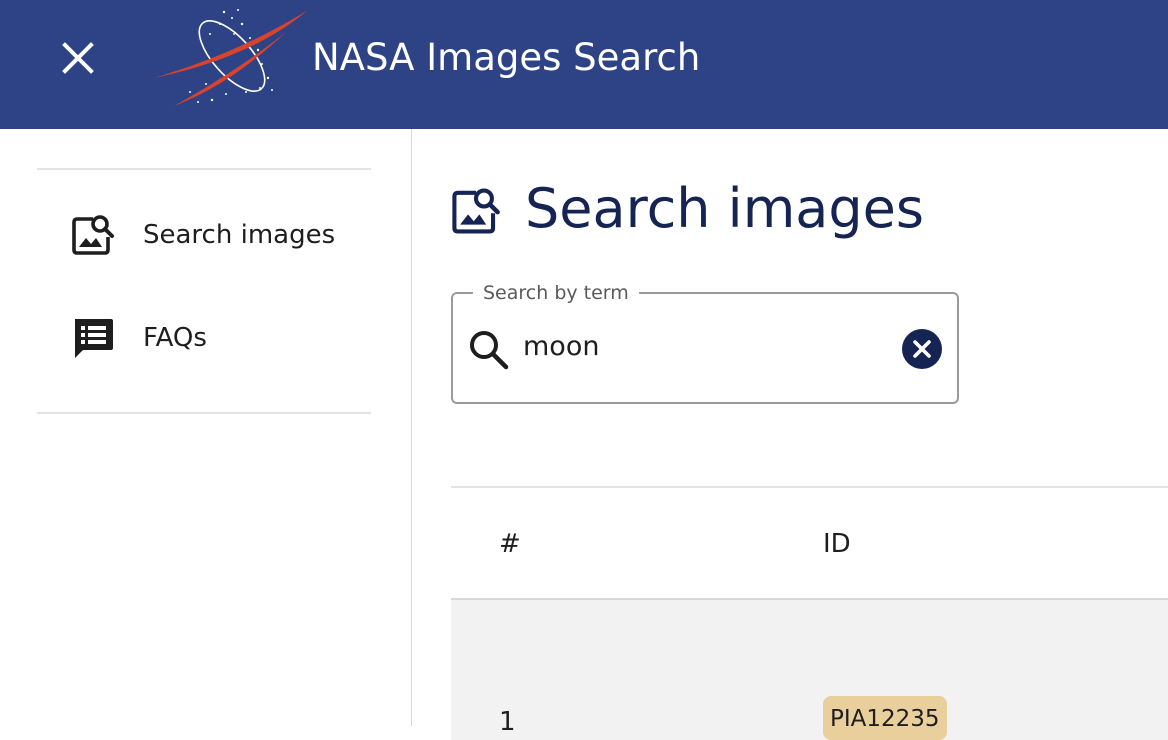  Describe the element at coordinates (809, 670) in the screenshot. I see `table-row: 1 PIA12235` at that location.